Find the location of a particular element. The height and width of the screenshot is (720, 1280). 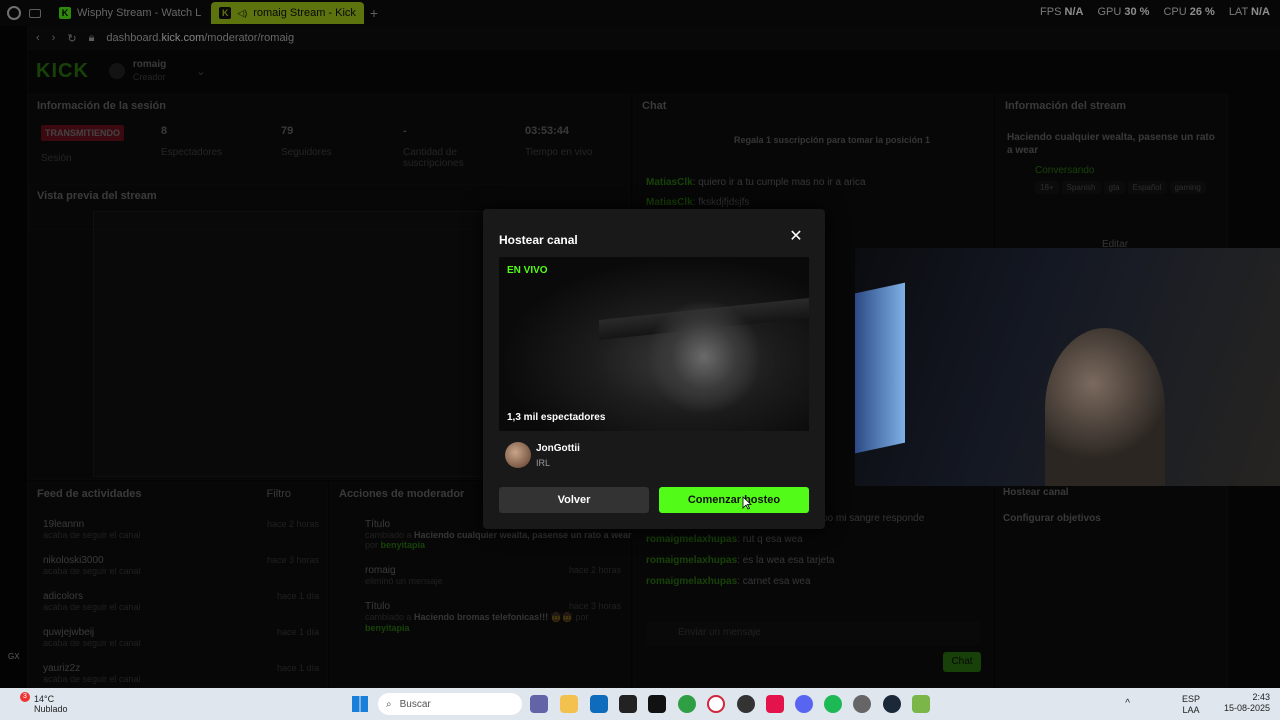

host-channel-name: JonGottii is located at coordinates (558, 448).